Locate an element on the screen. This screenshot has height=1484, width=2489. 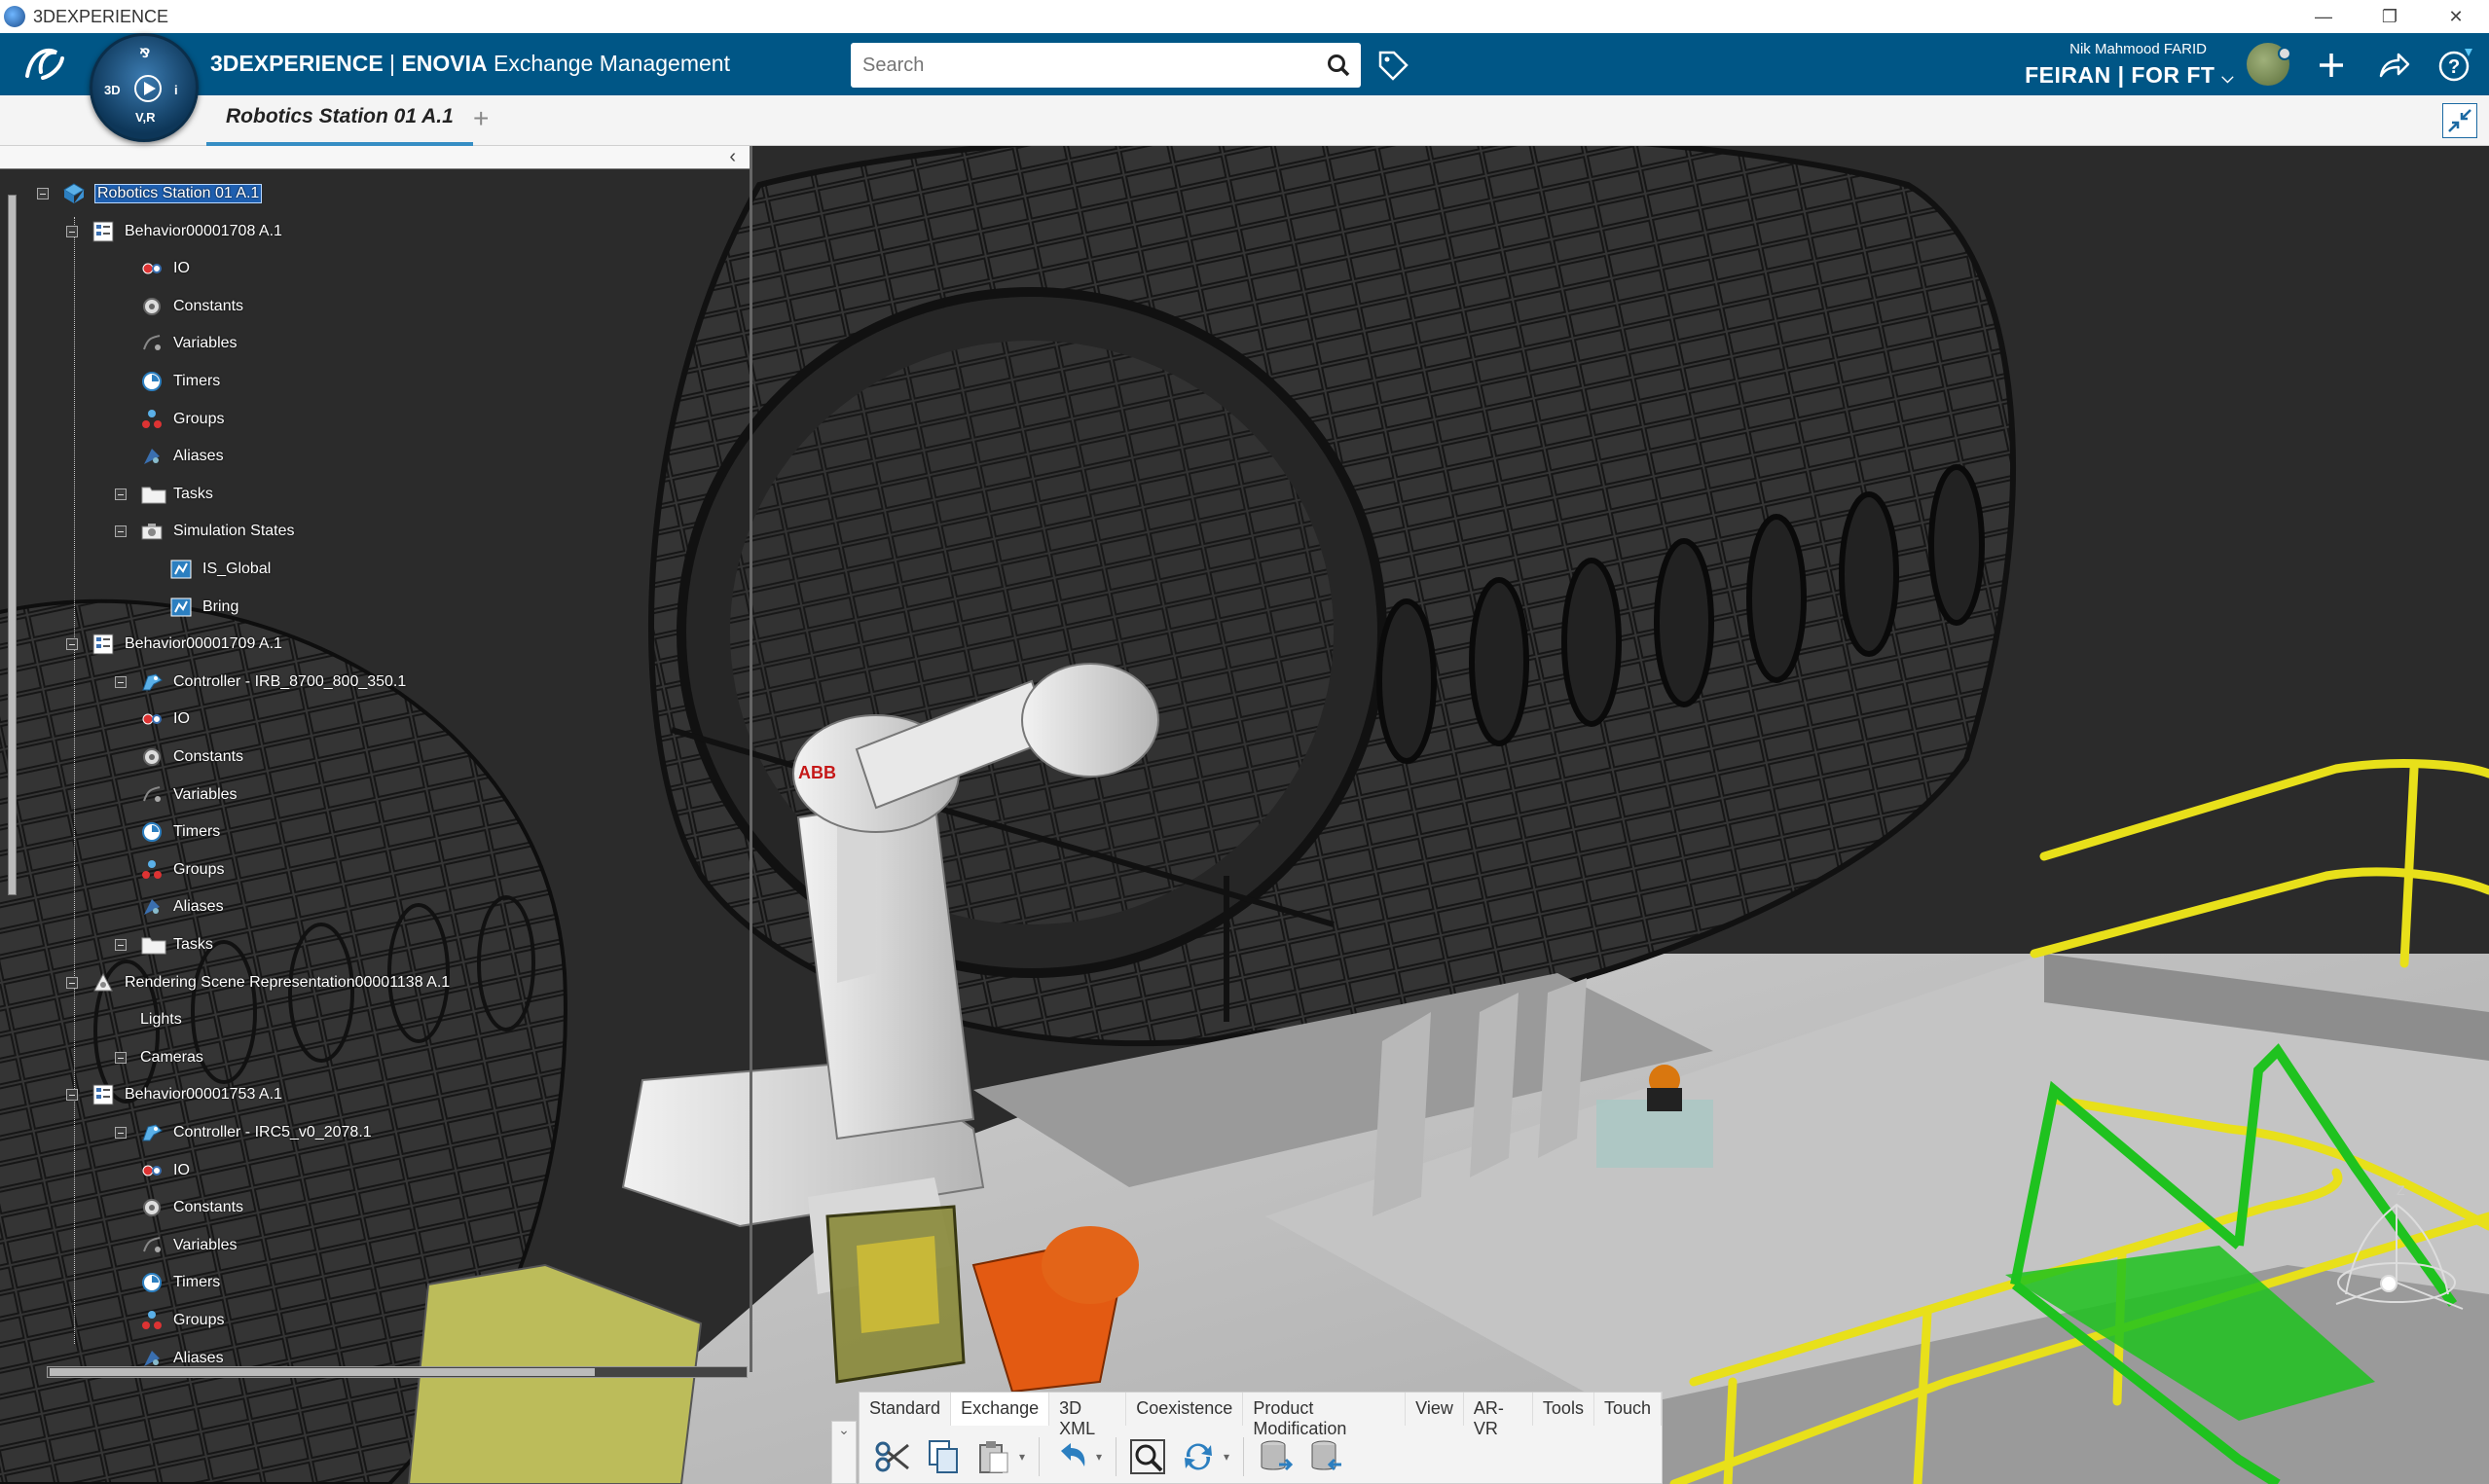
save-db-icon is located at coordinates (1275, 1457).